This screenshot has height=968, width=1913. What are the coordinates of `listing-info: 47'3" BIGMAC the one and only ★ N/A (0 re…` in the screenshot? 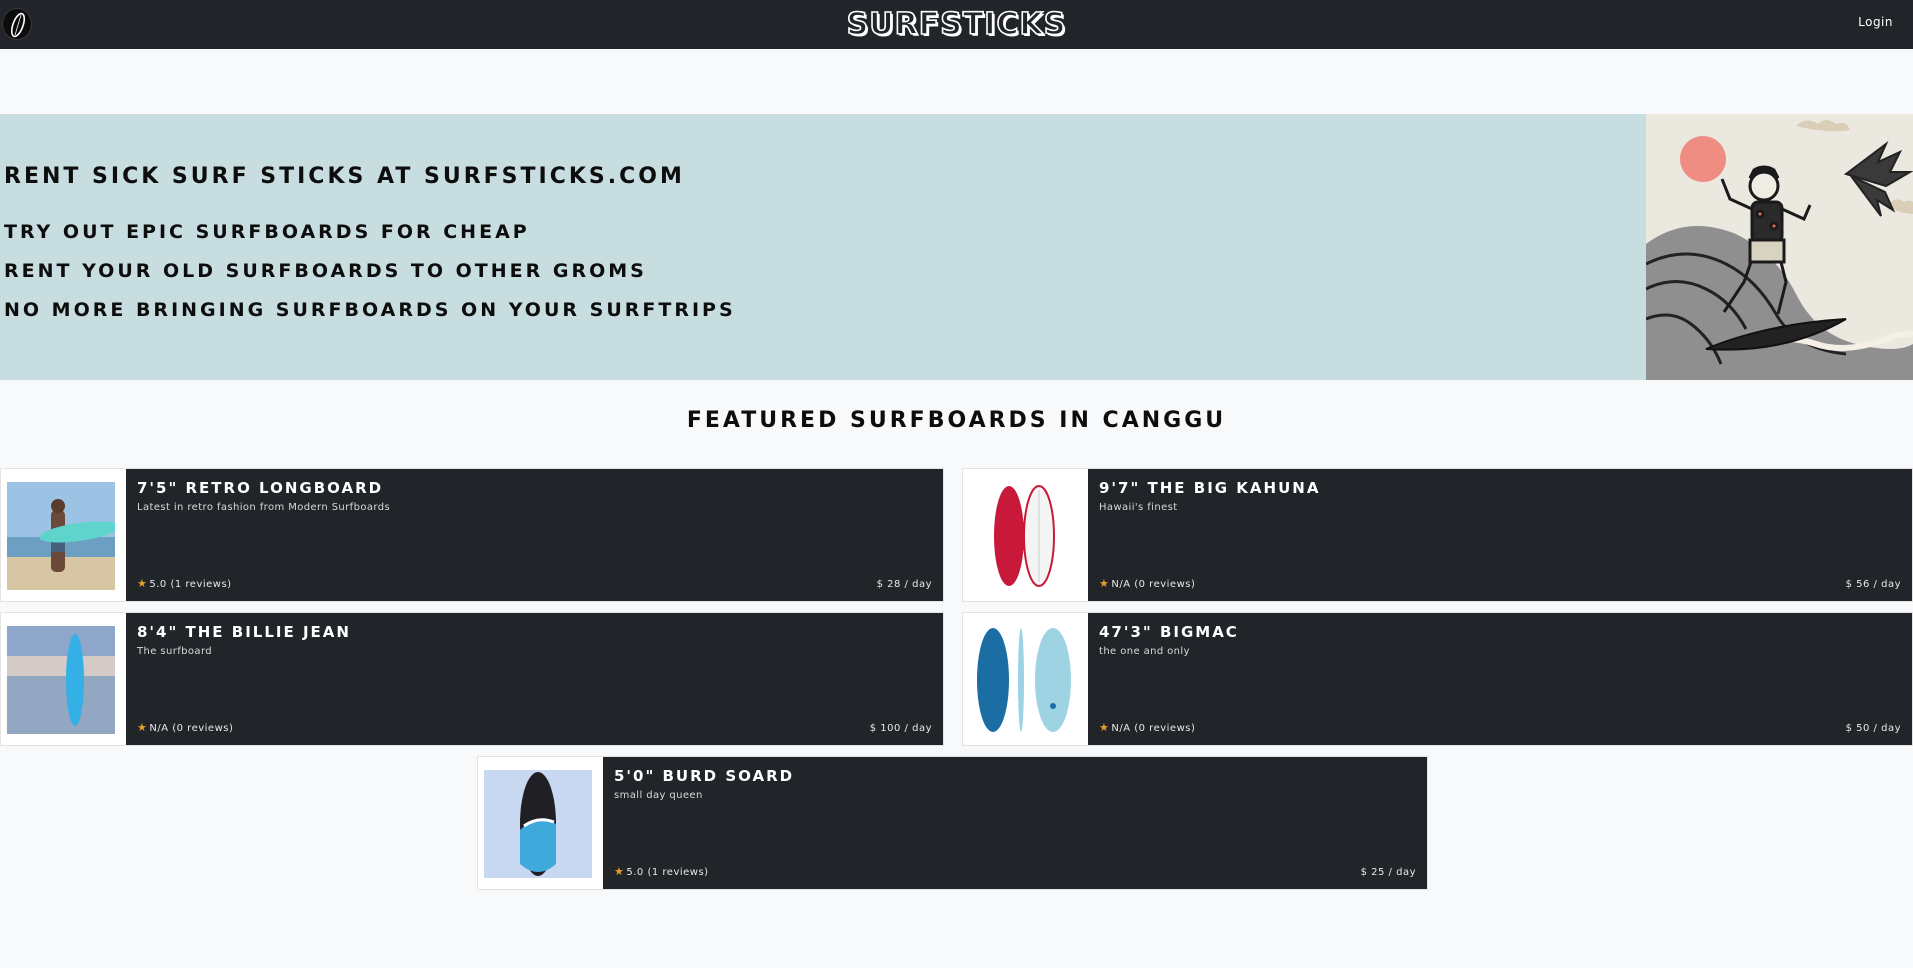 It's located at (1500, 679).